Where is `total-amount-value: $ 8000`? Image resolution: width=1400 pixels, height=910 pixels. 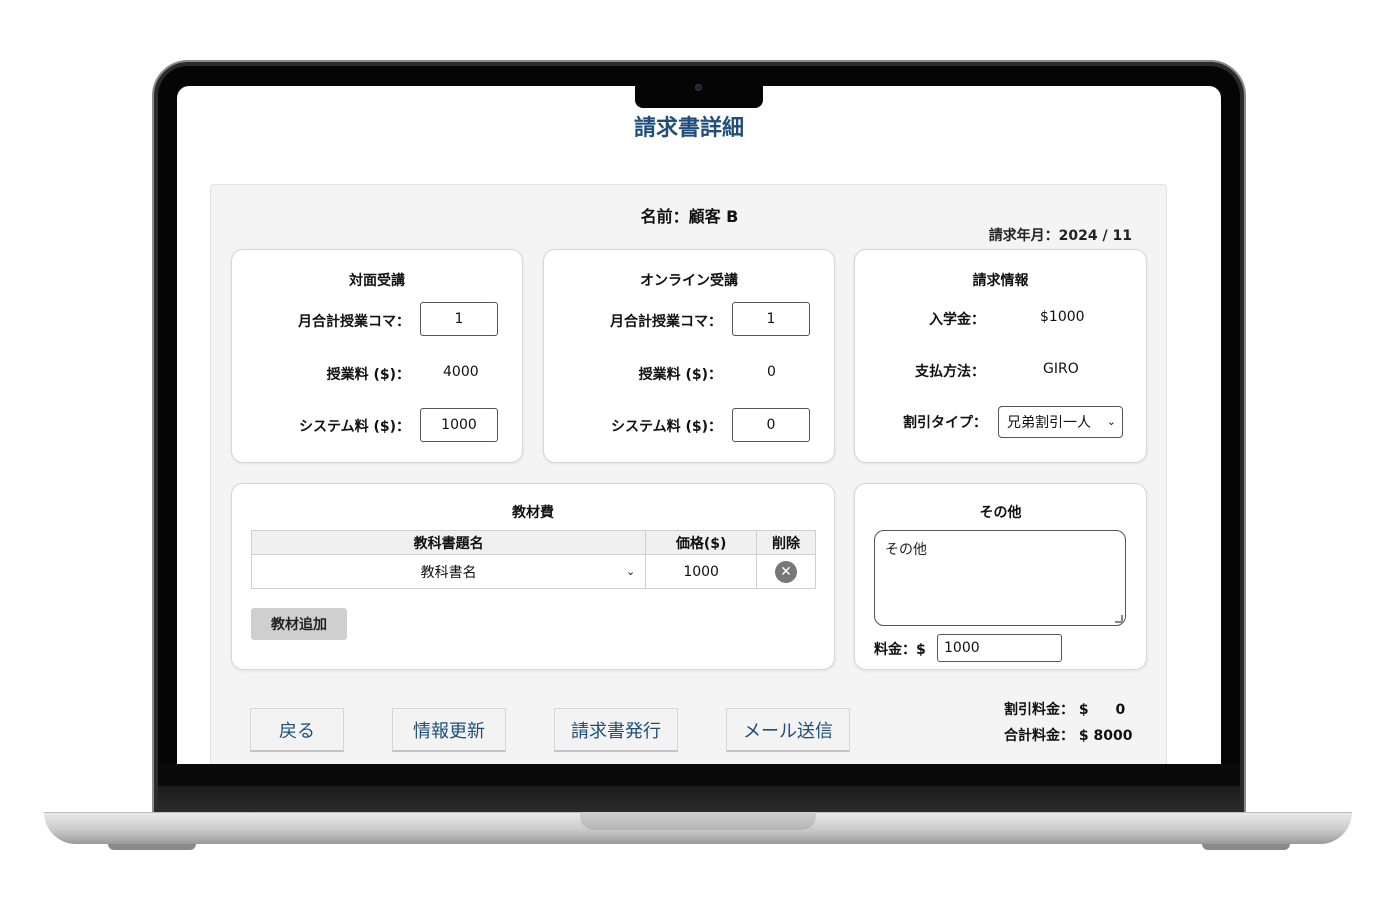
total-amount-value: $ 8000 is located at coordinates (1105, 736).